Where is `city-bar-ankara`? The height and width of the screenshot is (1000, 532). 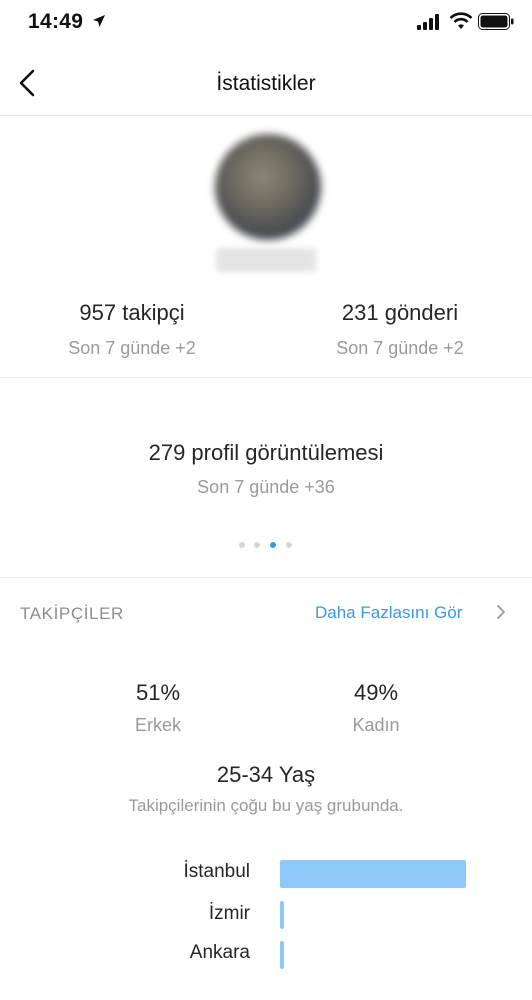
city-bar-ankara is located at coordinates (282, 955).